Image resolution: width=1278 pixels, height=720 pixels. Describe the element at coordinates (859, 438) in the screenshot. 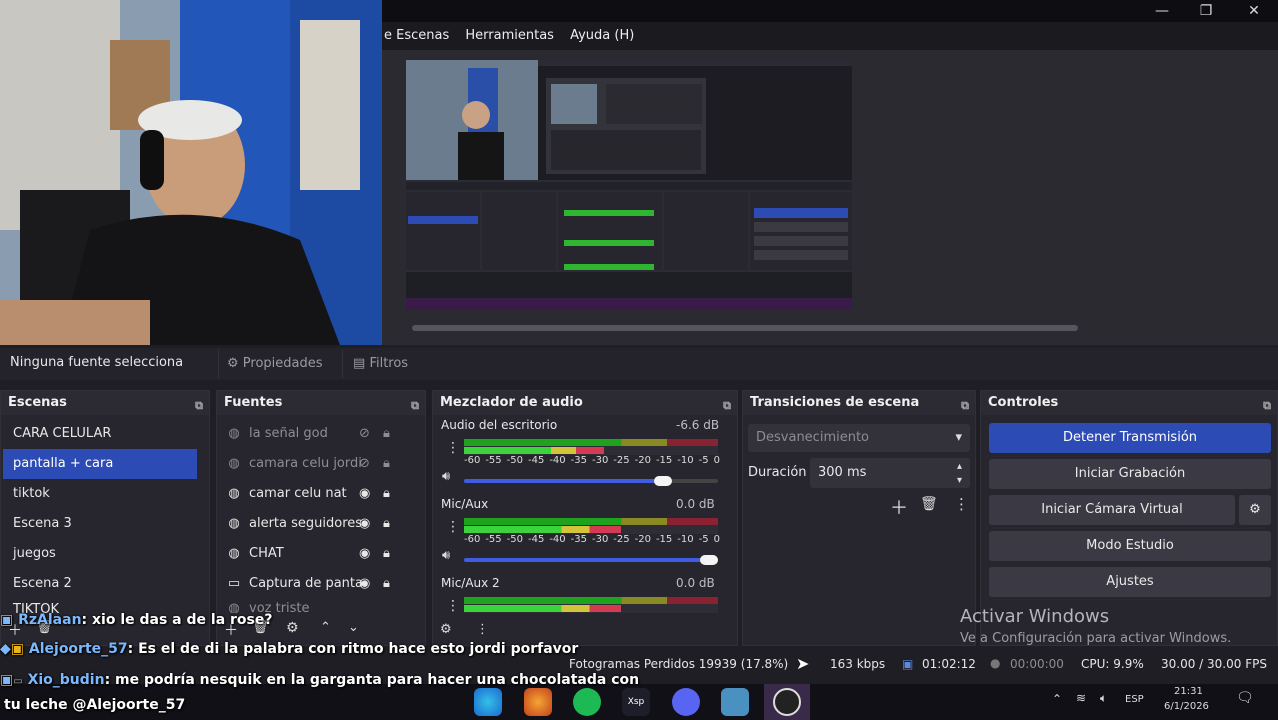

I see `transition-select: Desvanecimiento ▾` at that location.